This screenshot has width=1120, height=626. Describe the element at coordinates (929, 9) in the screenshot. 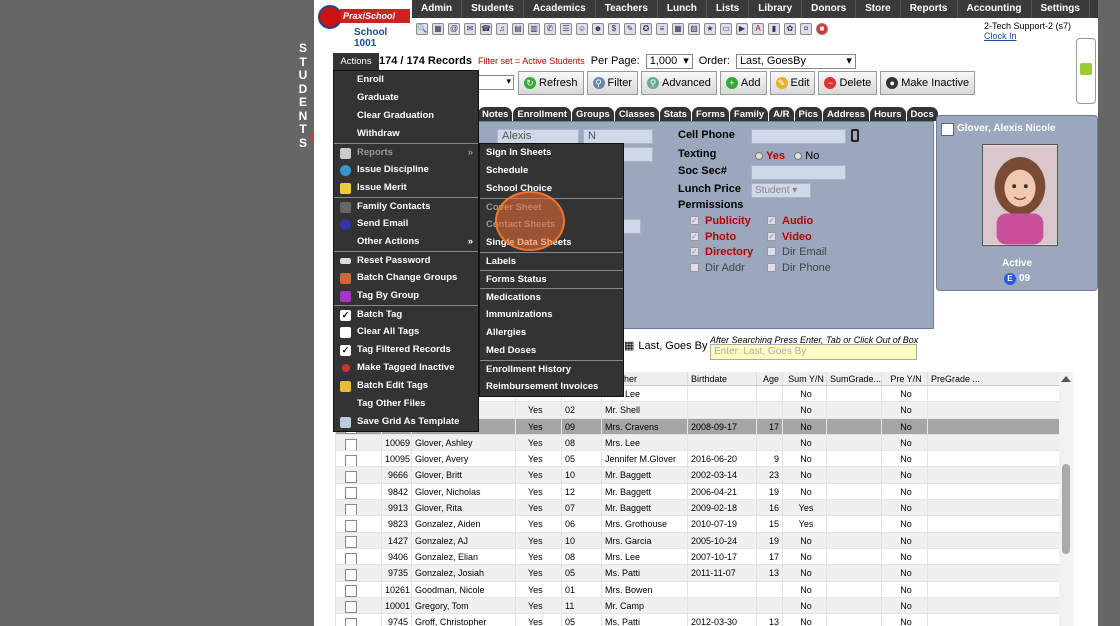

I see `nav-reports: Reports` at that location.